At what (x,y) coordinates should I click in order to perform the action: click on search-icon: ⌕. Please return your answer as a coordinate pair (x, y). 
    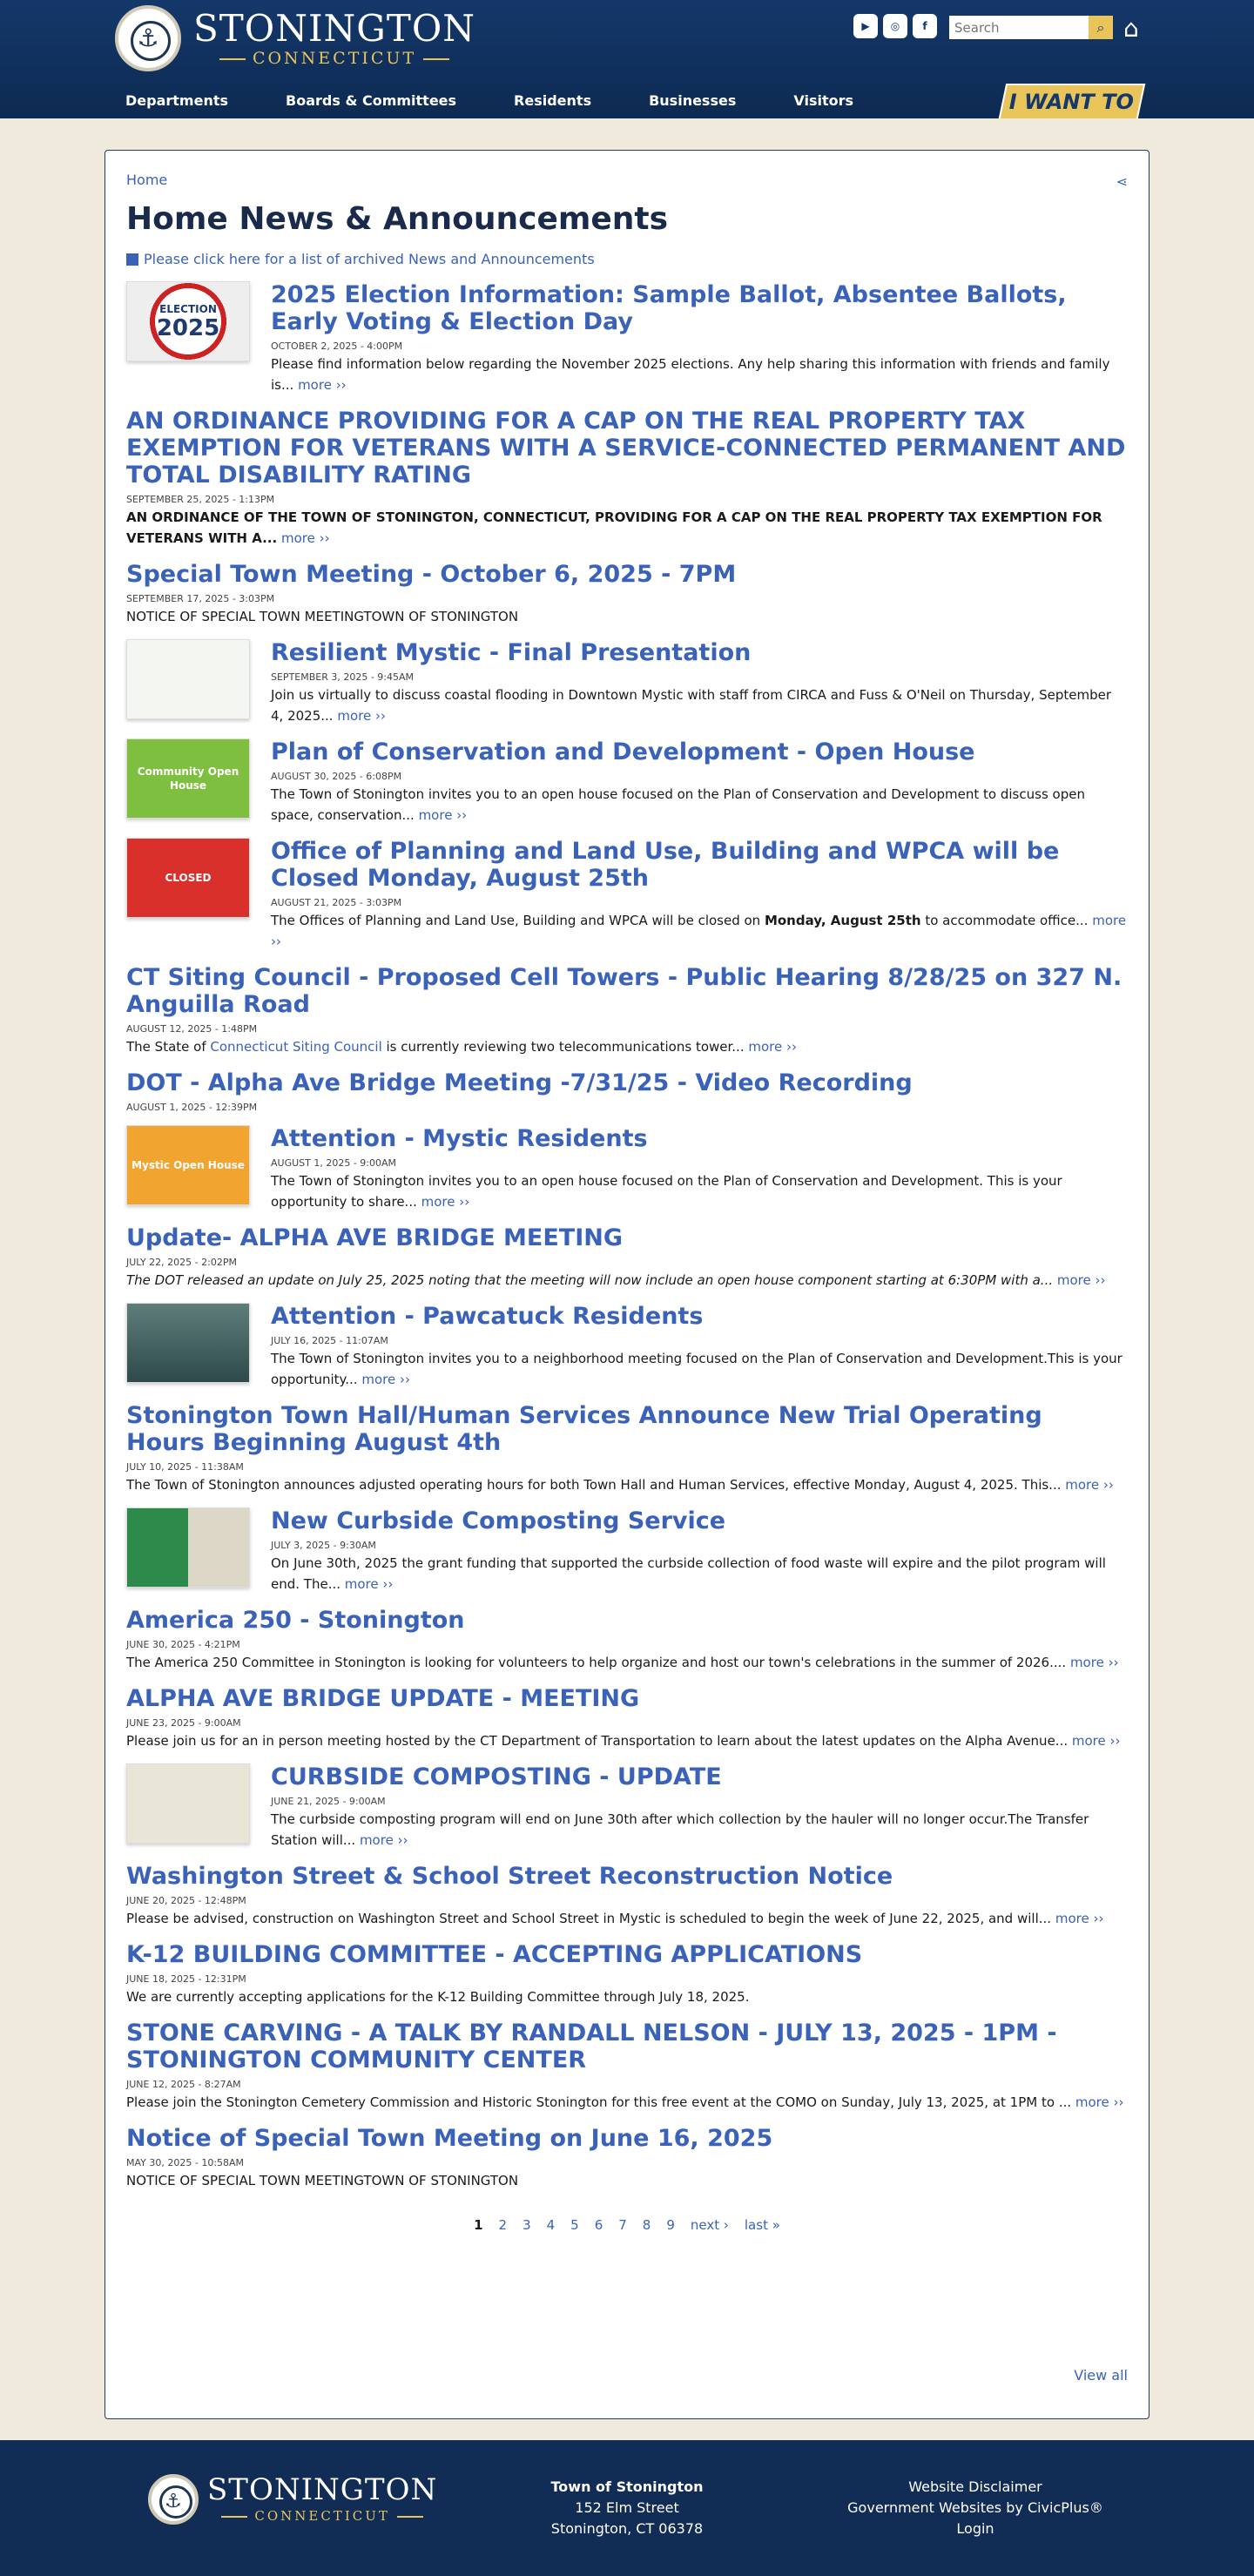
    Looking at the image, I should click on (1101, 27).